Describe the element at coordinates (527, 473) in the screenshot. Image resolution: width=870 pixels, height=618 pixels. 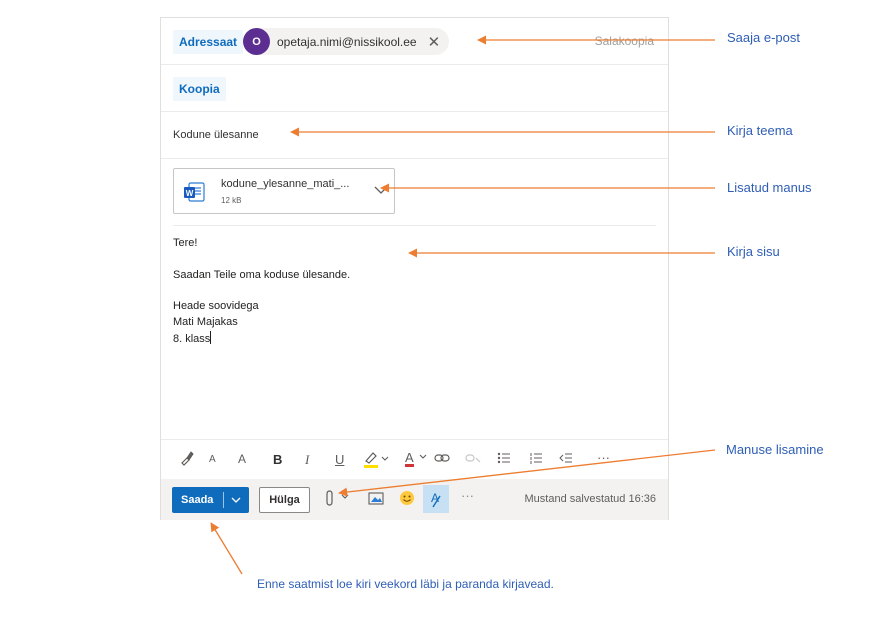
I see `attach-button-arrow` at that location.